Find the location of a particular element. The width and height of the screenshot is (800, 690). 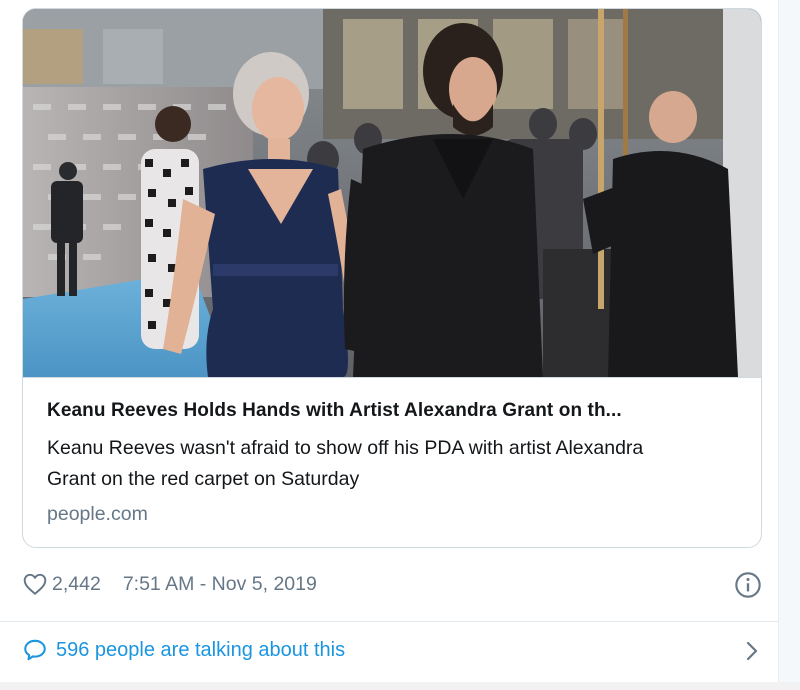

tweet-meta-row: 2,442 7:51 AM - Nov 5, 2019 is located at coordinates (392, 584).